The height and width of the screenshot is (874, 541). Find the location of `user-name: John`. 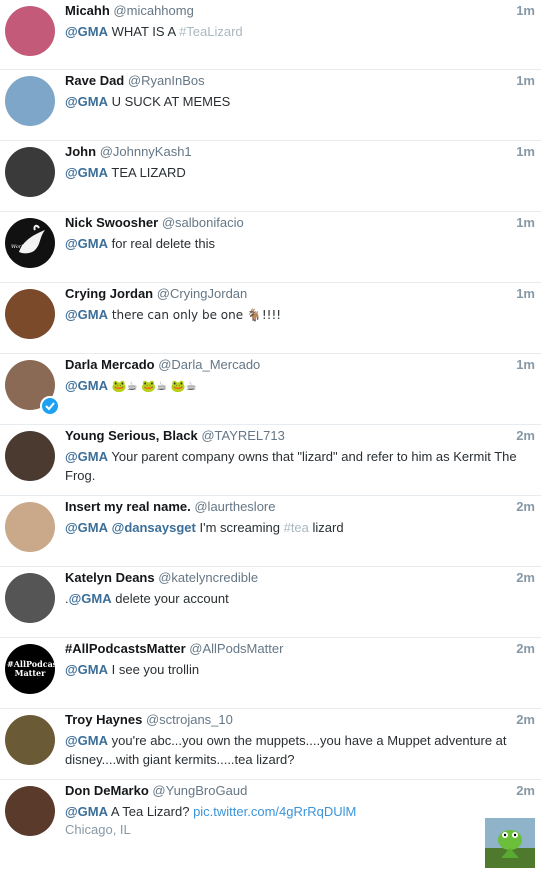

user-name: John is located at coordinates (80, 151).